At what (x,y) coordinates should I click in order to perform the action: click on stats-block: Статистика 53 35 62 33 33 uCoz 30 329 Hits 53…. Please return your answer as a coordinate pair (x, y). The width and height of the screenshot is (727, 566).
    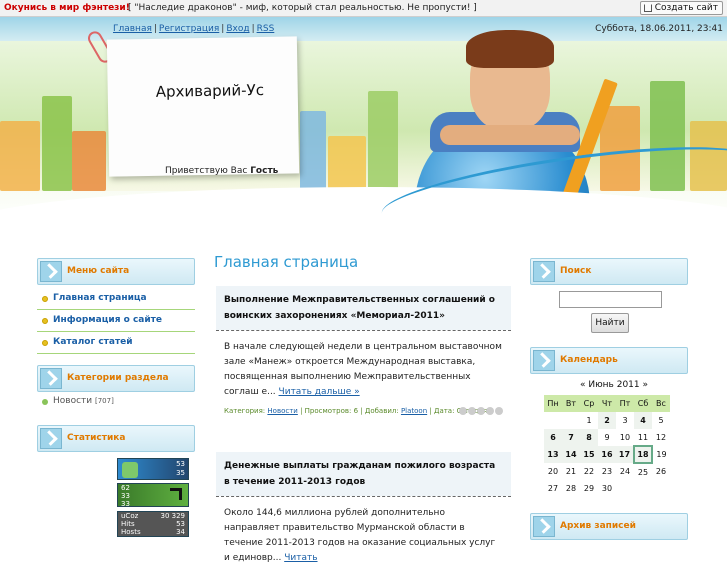
    Looking at the image, I should click on (116, 485).